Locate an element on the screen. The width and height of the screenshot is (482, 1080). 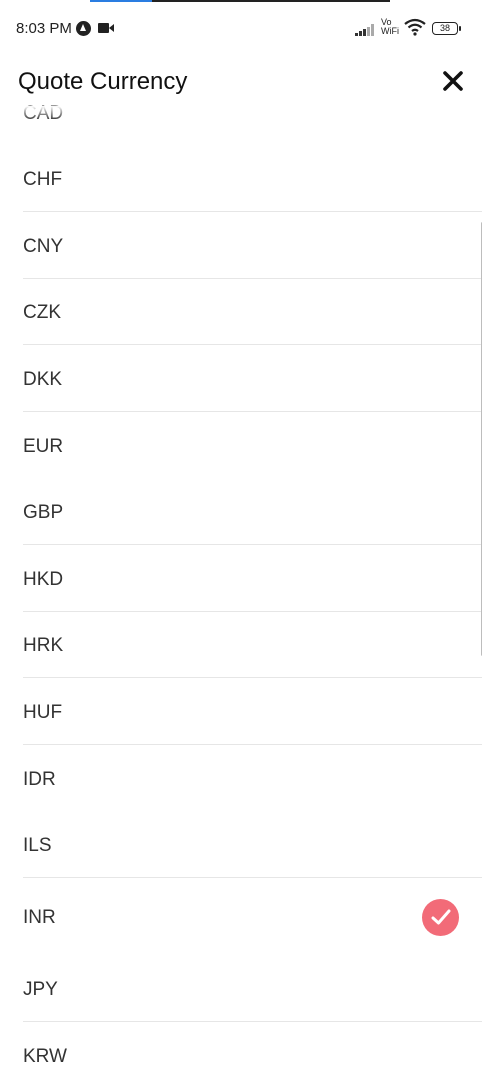
currency-item-gbp: GBP is located at coordinates (241, 514).